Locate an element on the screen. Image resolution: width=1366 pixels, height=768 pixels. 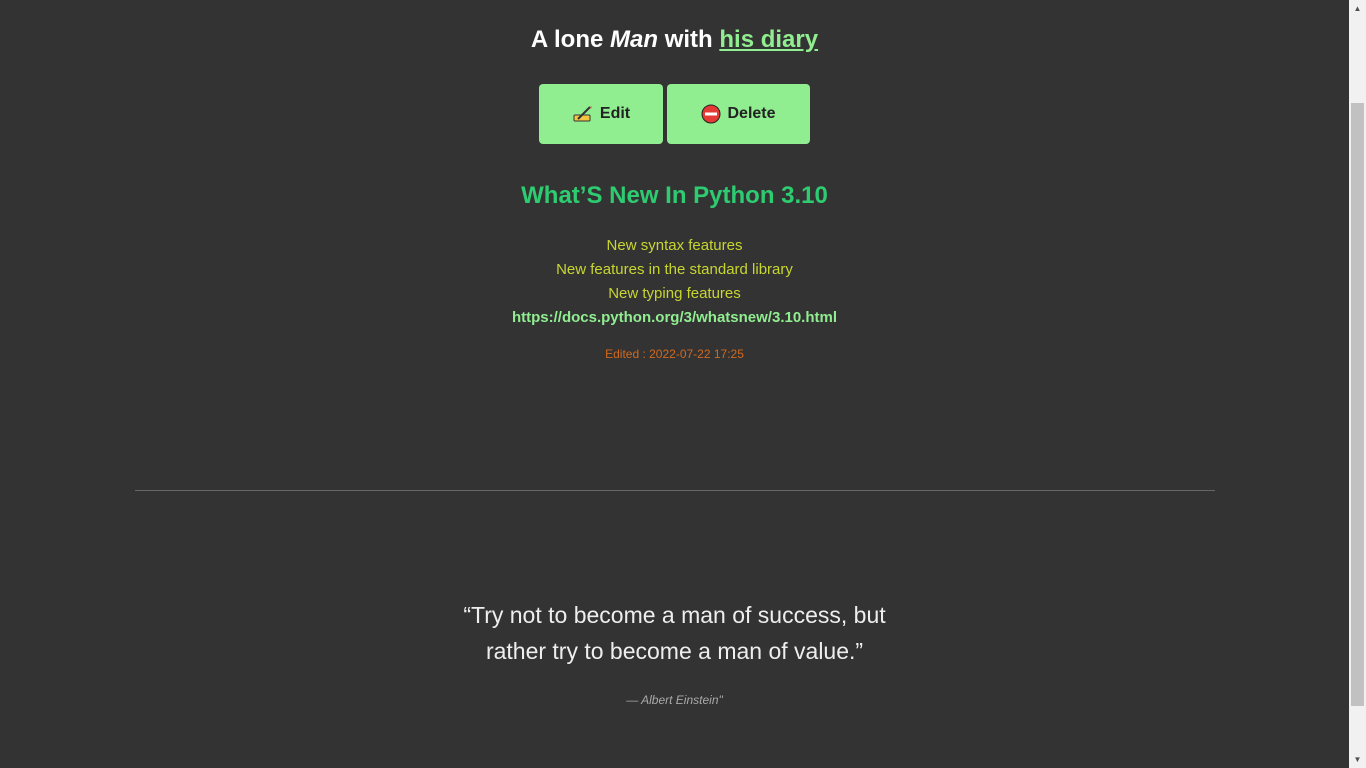
quote-line-1: “Try not to become a man of success, but is located at coordinates (674, 615).